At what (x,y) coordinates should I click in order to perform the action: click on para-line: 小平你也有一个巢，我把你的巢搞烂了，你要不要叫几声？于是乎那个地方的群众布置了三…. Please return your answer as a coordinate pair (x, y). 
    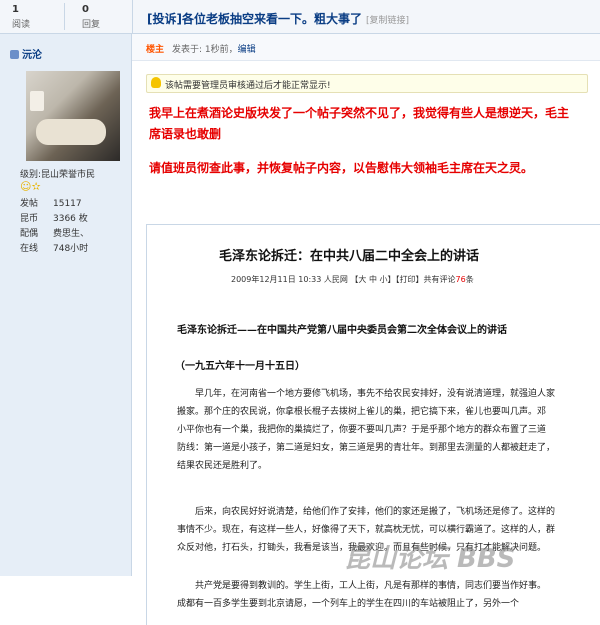
    Looking at the image, I should click on (362, 430).